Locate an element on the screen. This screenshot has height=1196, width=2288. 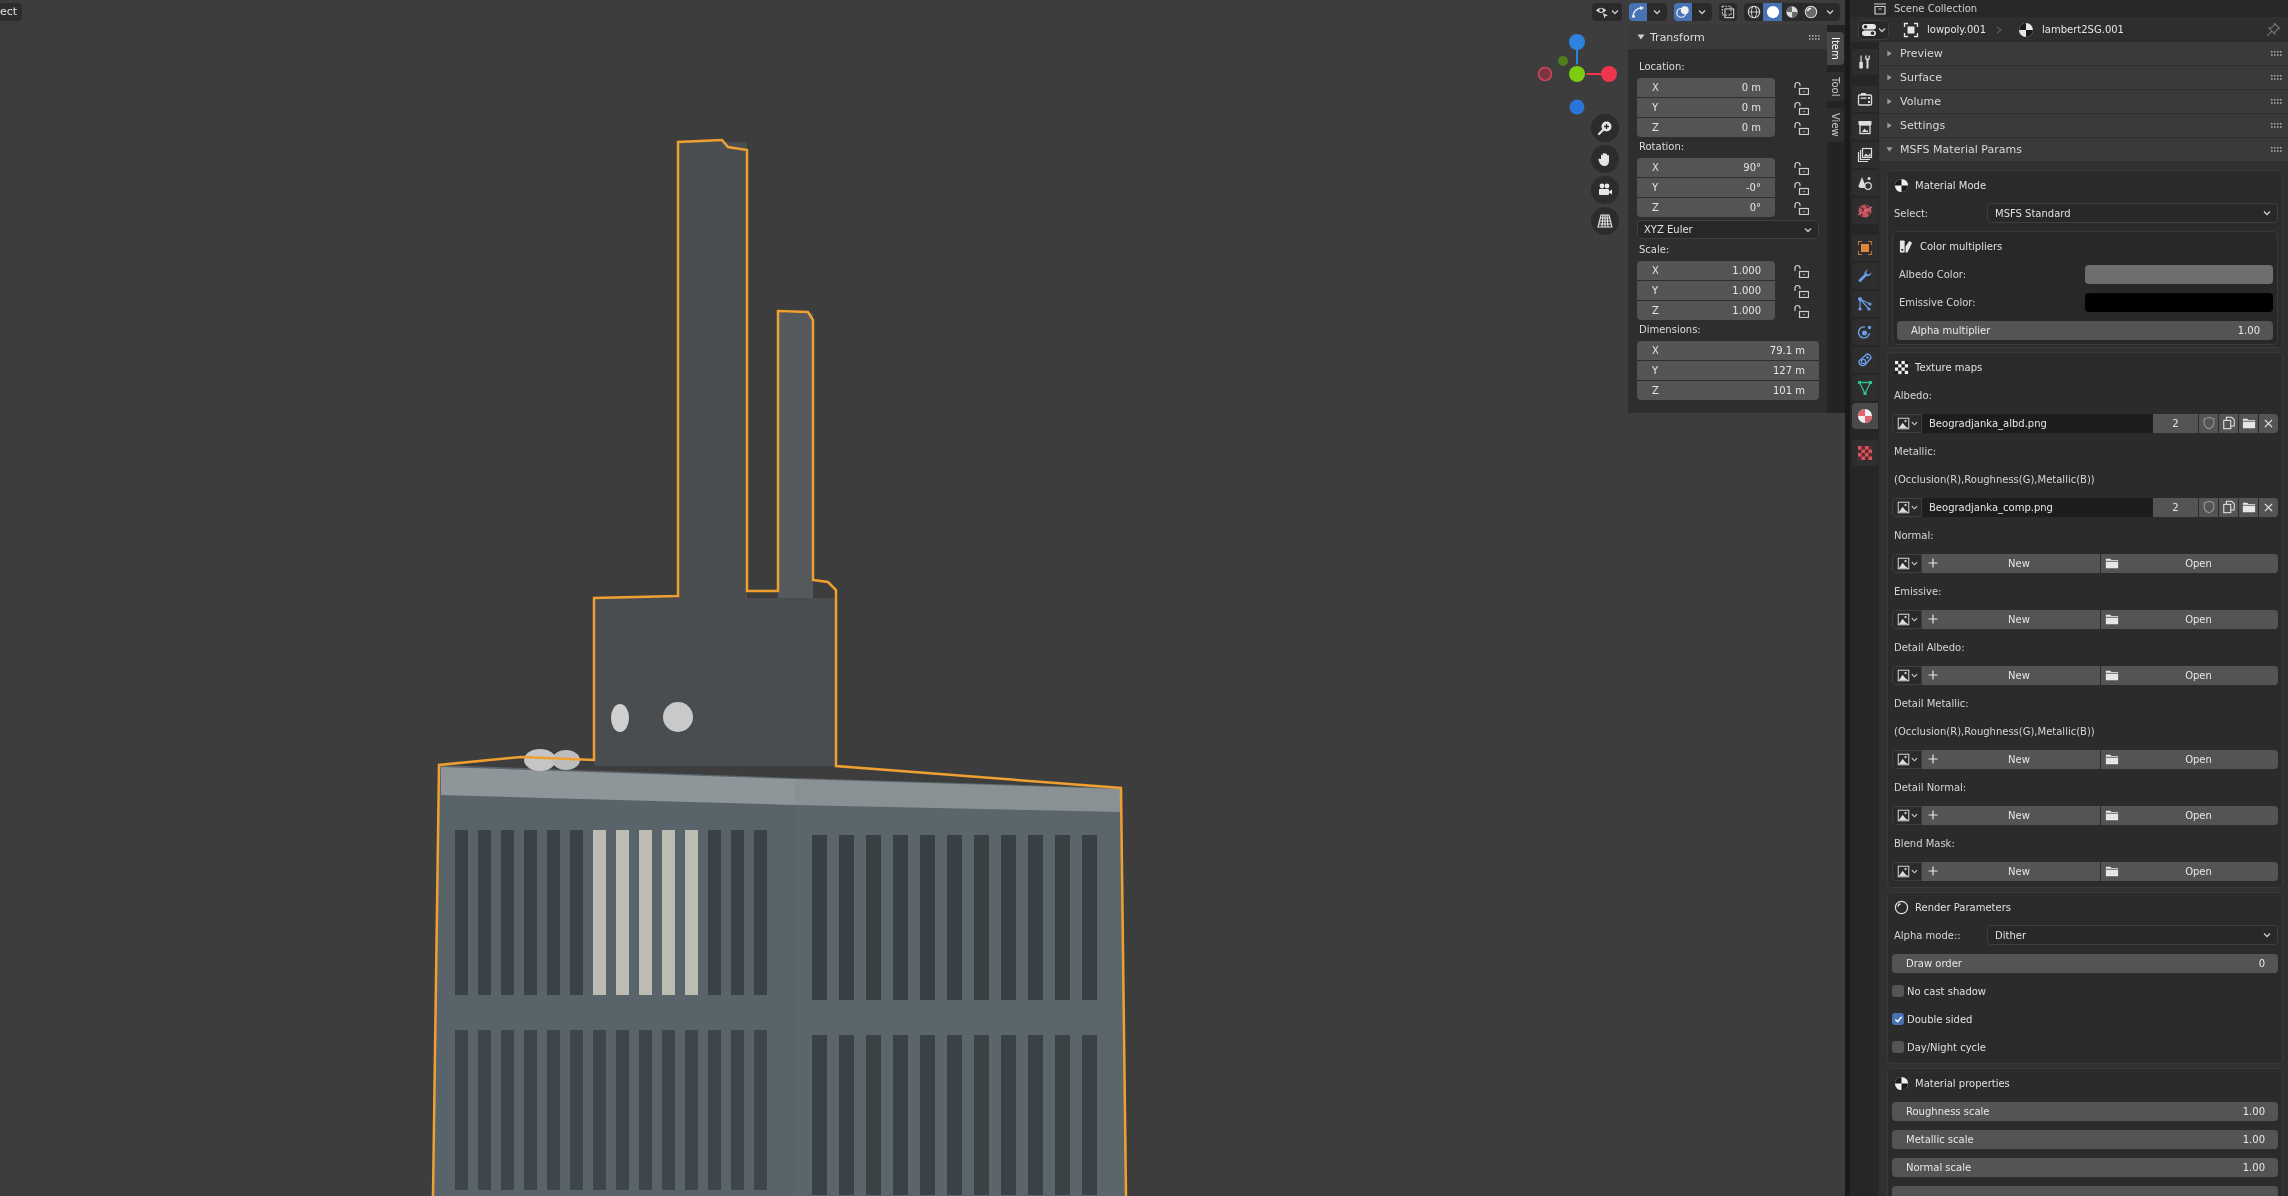
number-field: Metallic scale 1.00 is located at coordinates (2085, 1139).